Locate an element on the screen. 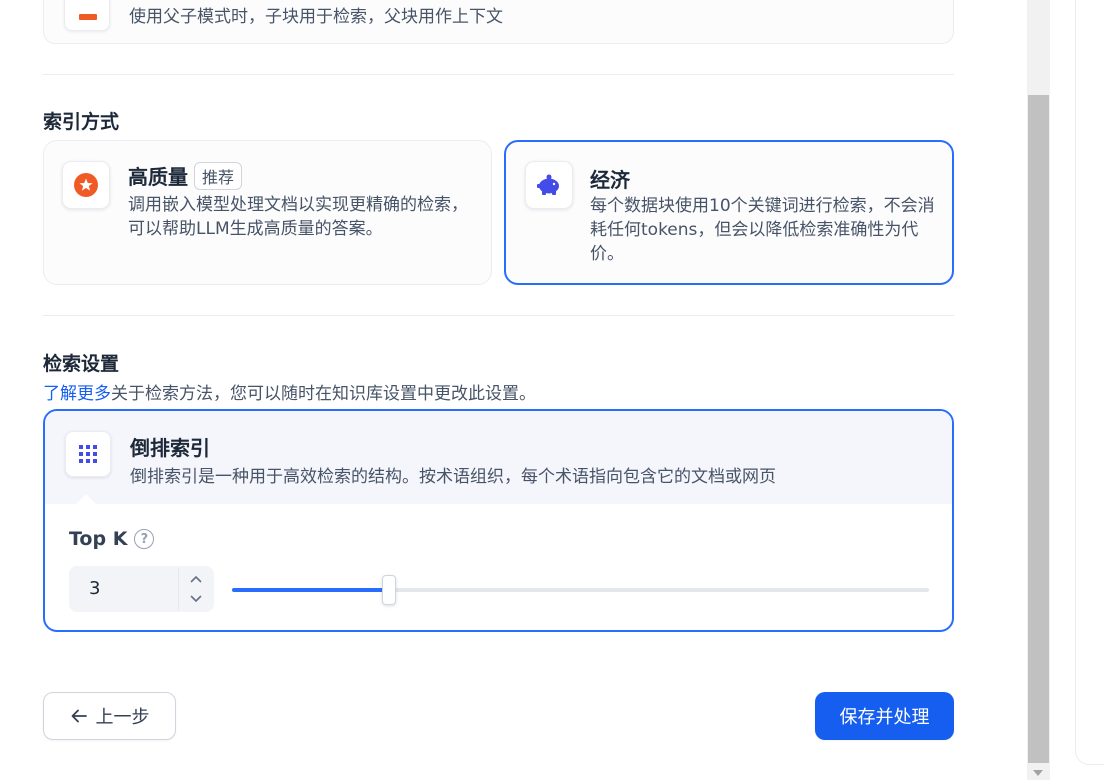 Image resolution: width=1104 pixels, height=780 pixels. top-k-slider is located at coordinates (580, 590).